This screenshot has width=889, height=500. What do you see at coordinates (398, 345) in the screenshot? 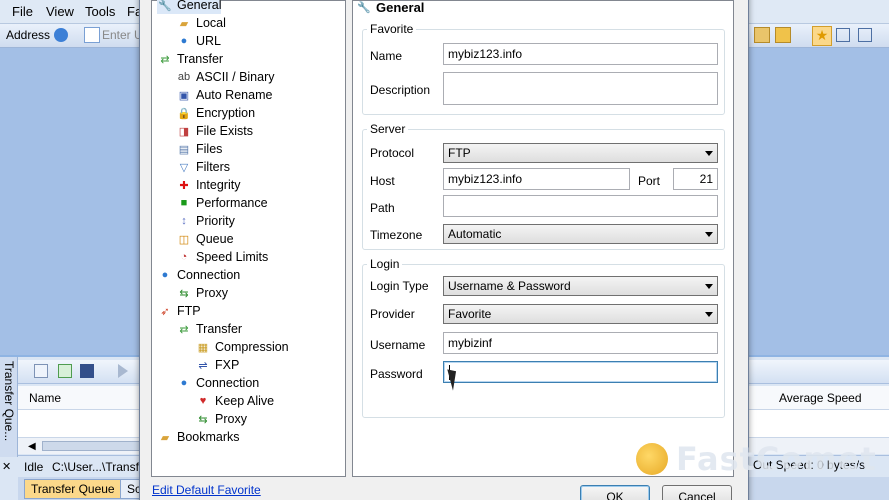
I see `username-label: Username` at bounding box center [398, 345].